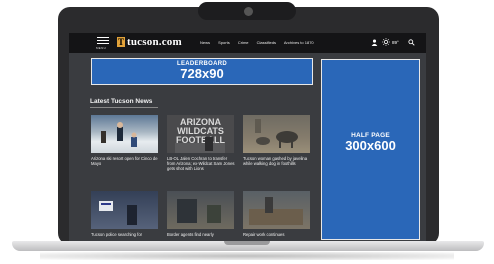  I want to click on news-headline-6: Repair work continues, so click(277, 234).